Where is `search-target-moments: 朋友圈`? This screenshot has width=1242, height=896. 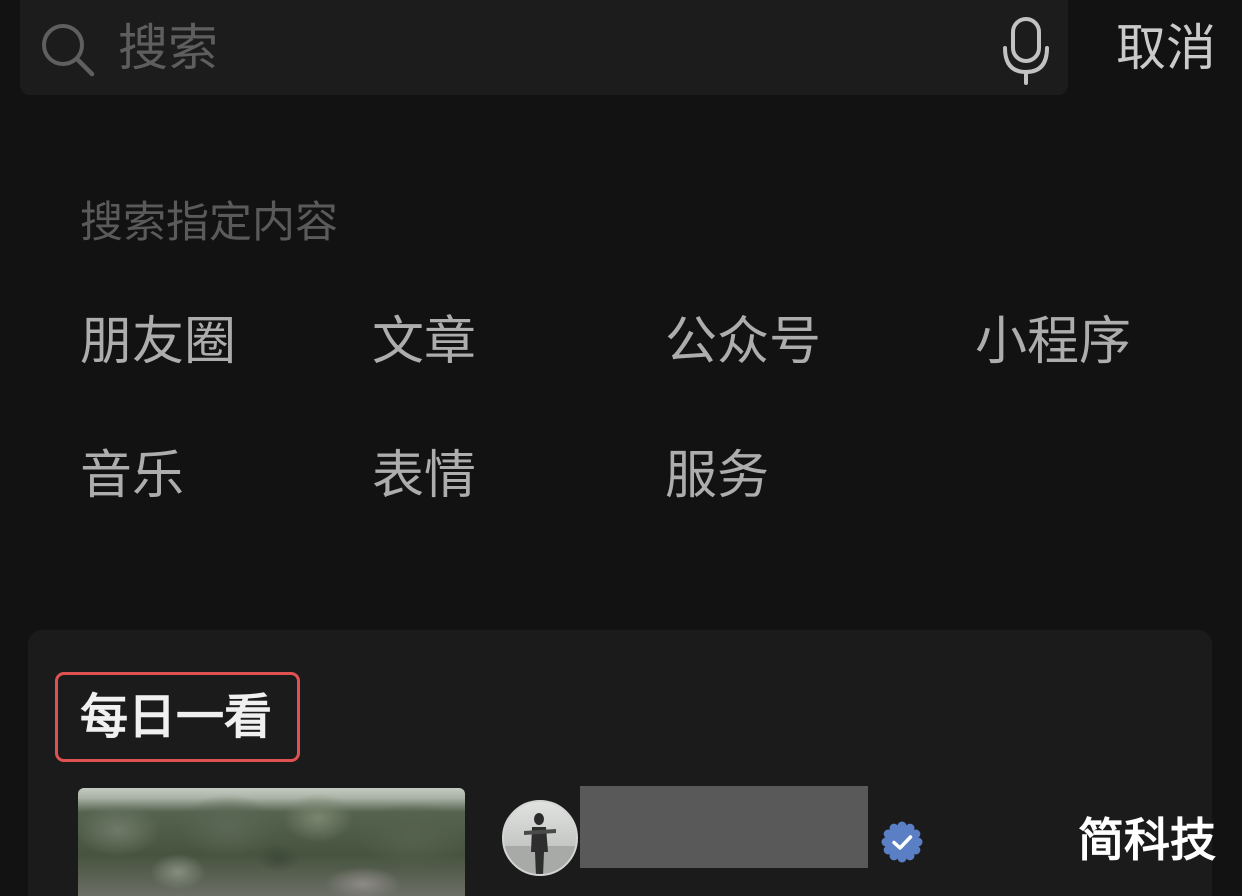
search-target-moments: 朋友圈 is located at coordinates (226, 342).